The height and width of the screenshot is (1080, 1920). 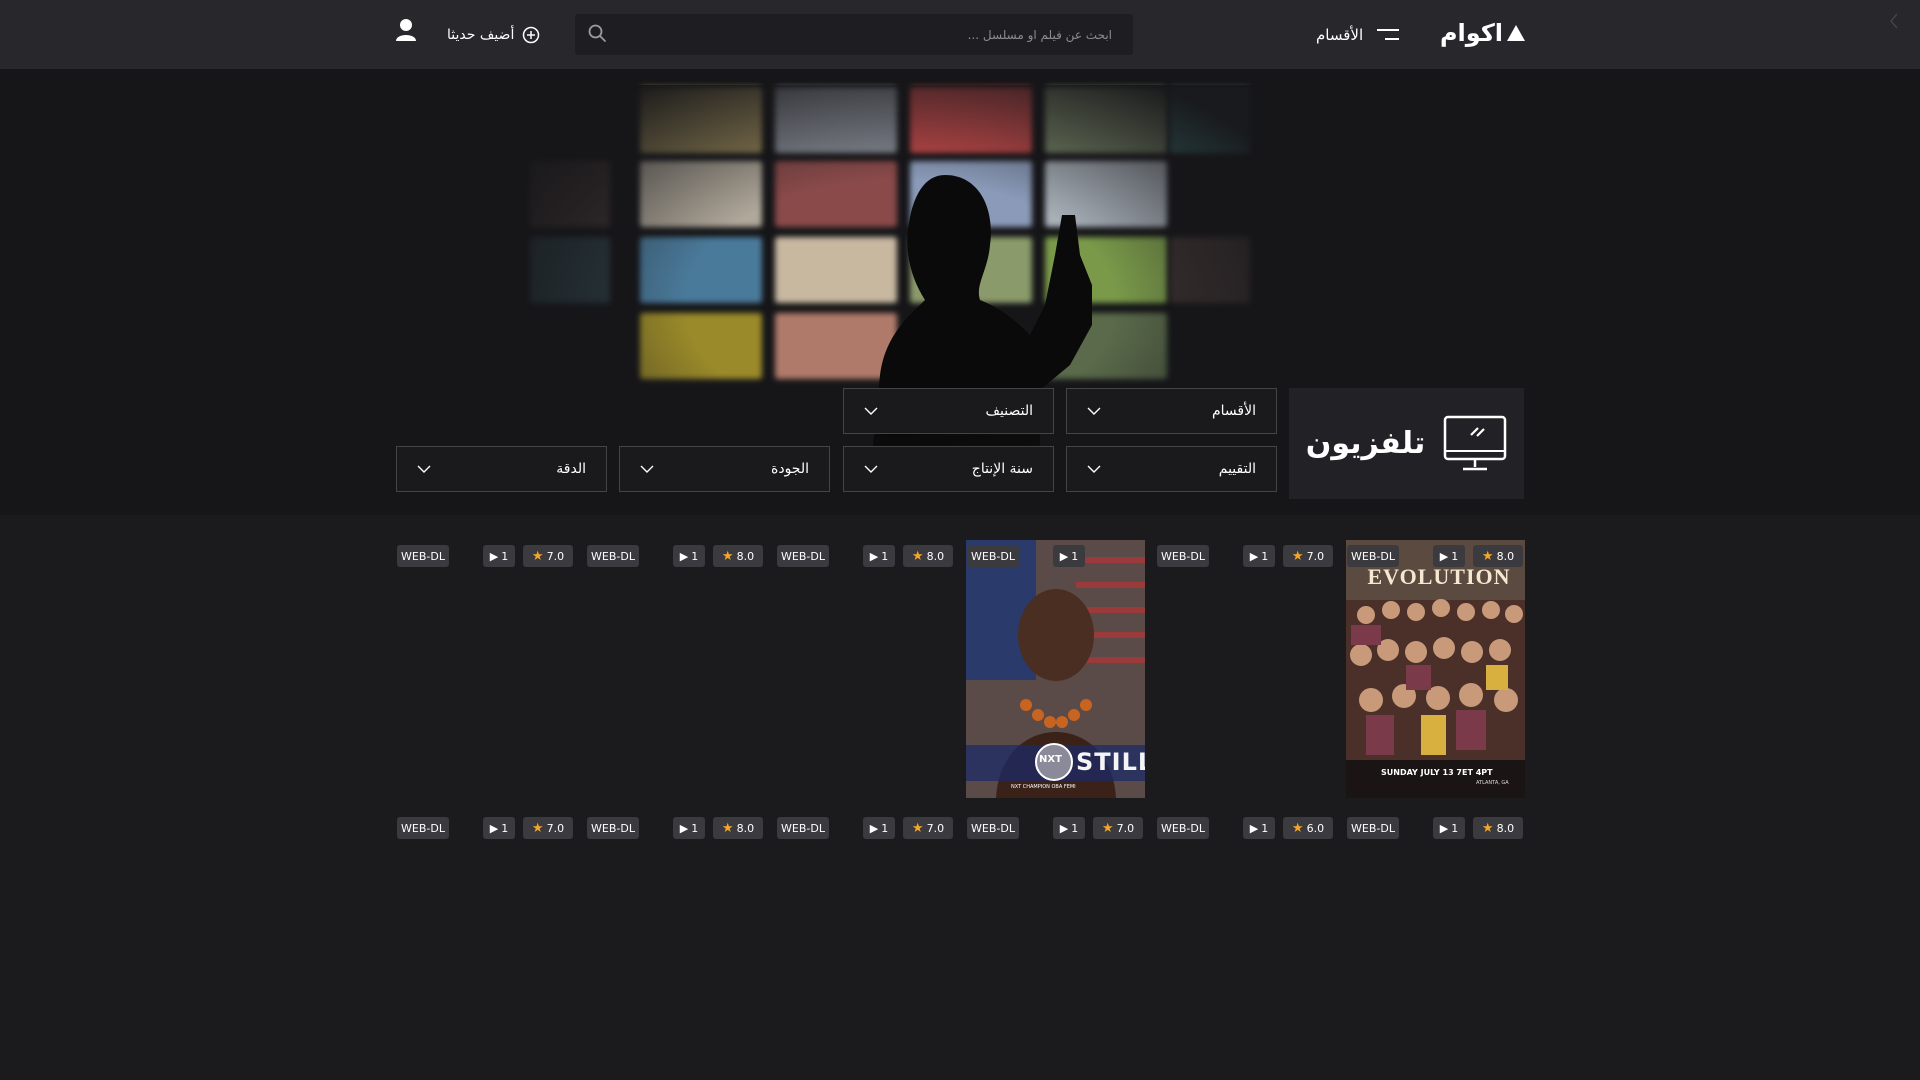 What do you see at coordinates (872, 34) in the screenshot?
I see `search-input` at bounding box center [872, 34].